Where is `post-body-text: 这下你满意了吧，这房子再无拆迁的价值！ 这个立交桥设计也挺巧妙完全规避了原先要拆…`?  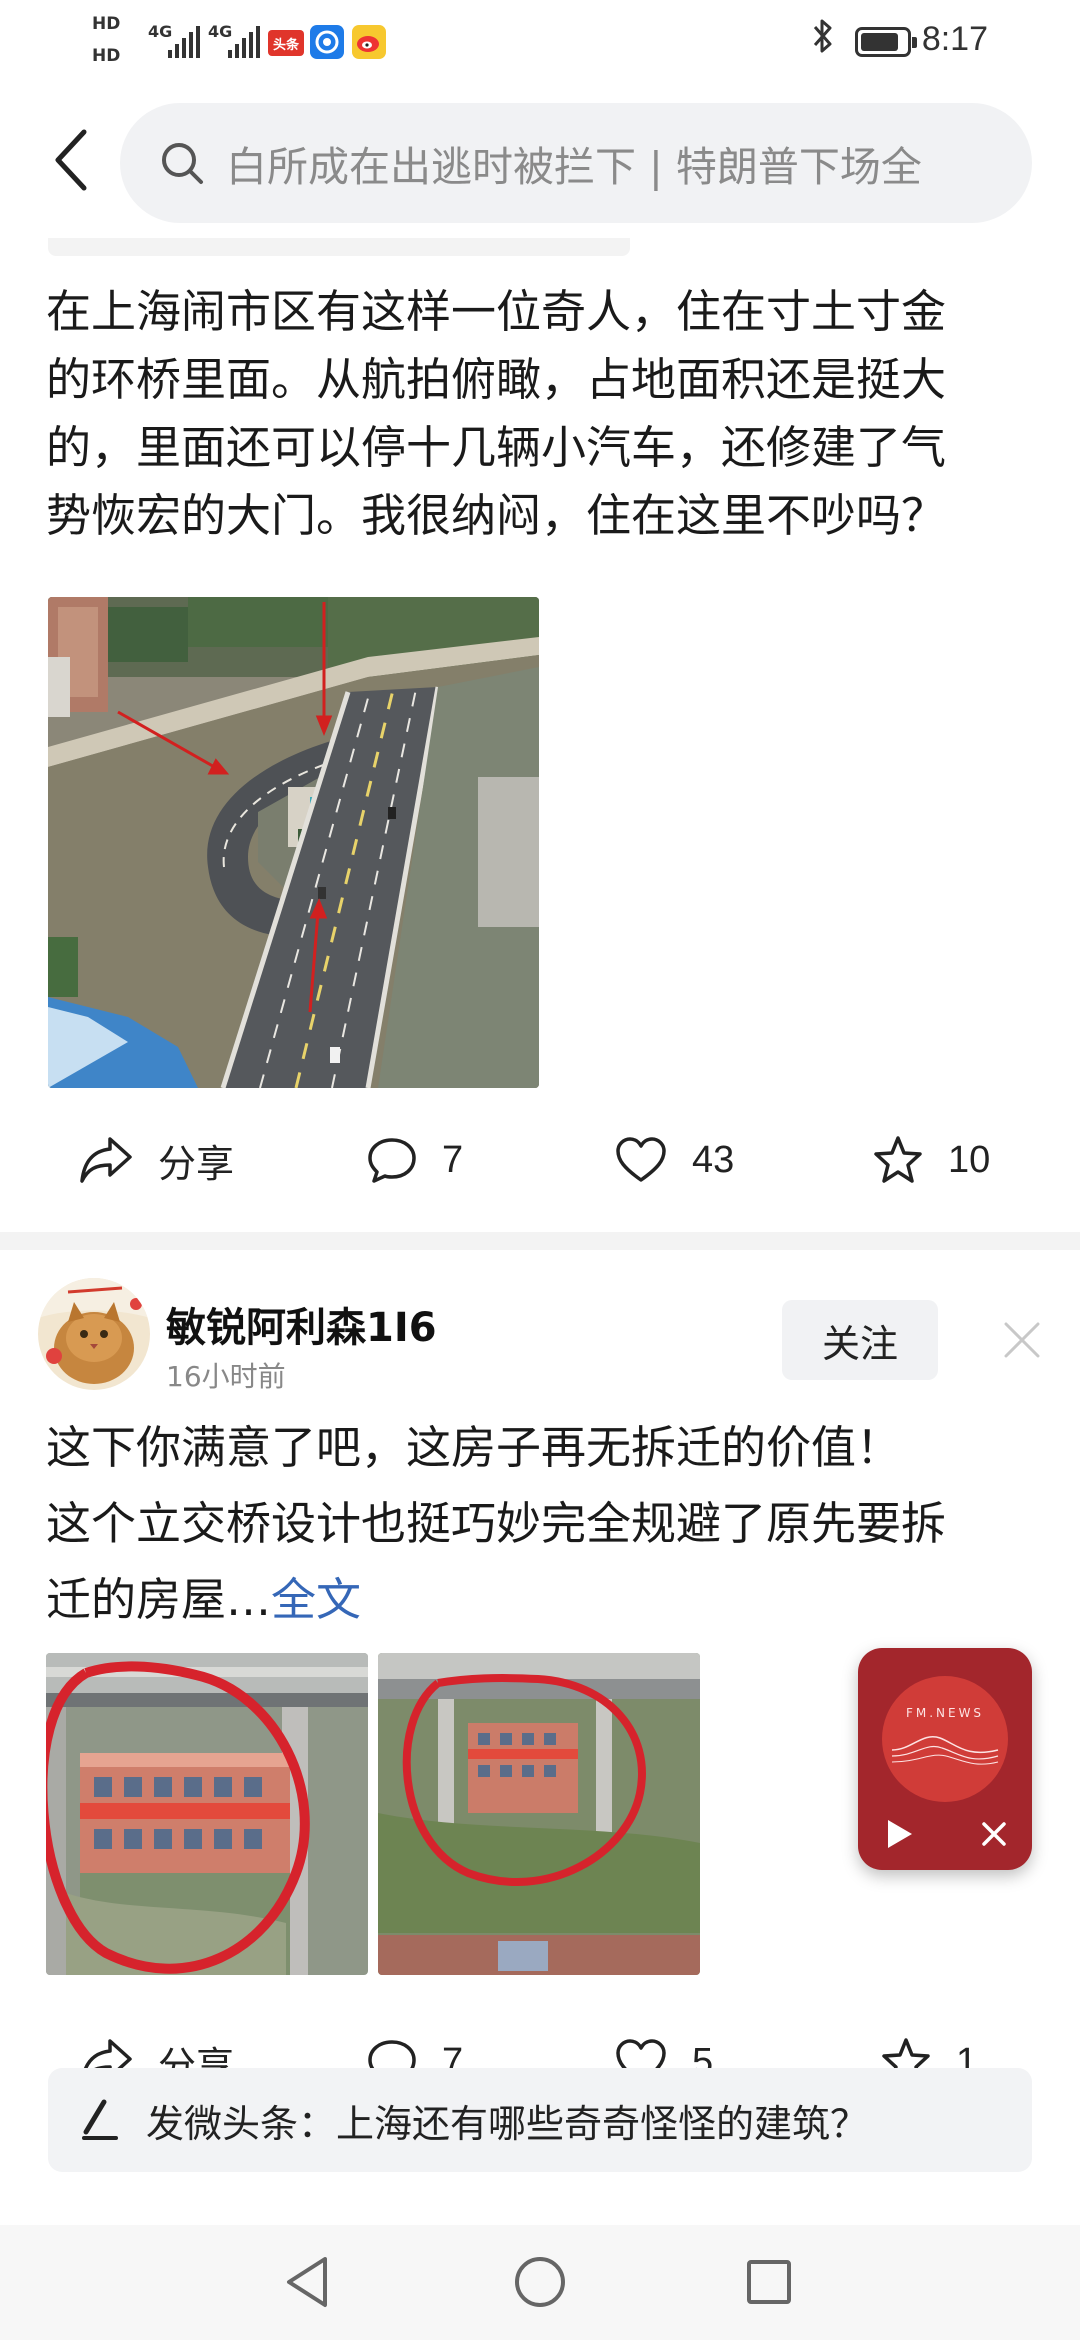 post-body-text: 这下你满意了吧，这房子再无拆迁的价值！ 这个立交桥设计也挺巧妙完全规避了原先要拆… is located at coordinates (496, 1524).